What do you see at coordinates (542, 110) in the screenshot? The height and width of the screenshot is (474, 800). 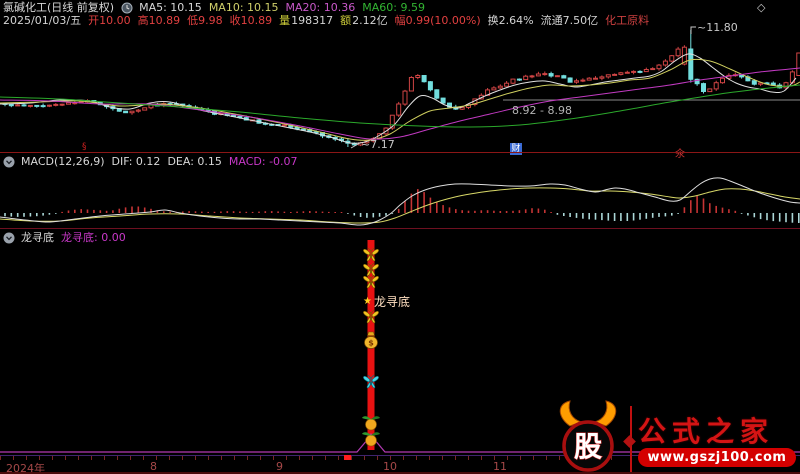 I see `gap-range-label: 8.92 - 8.98` at bounding box center [542, 110].